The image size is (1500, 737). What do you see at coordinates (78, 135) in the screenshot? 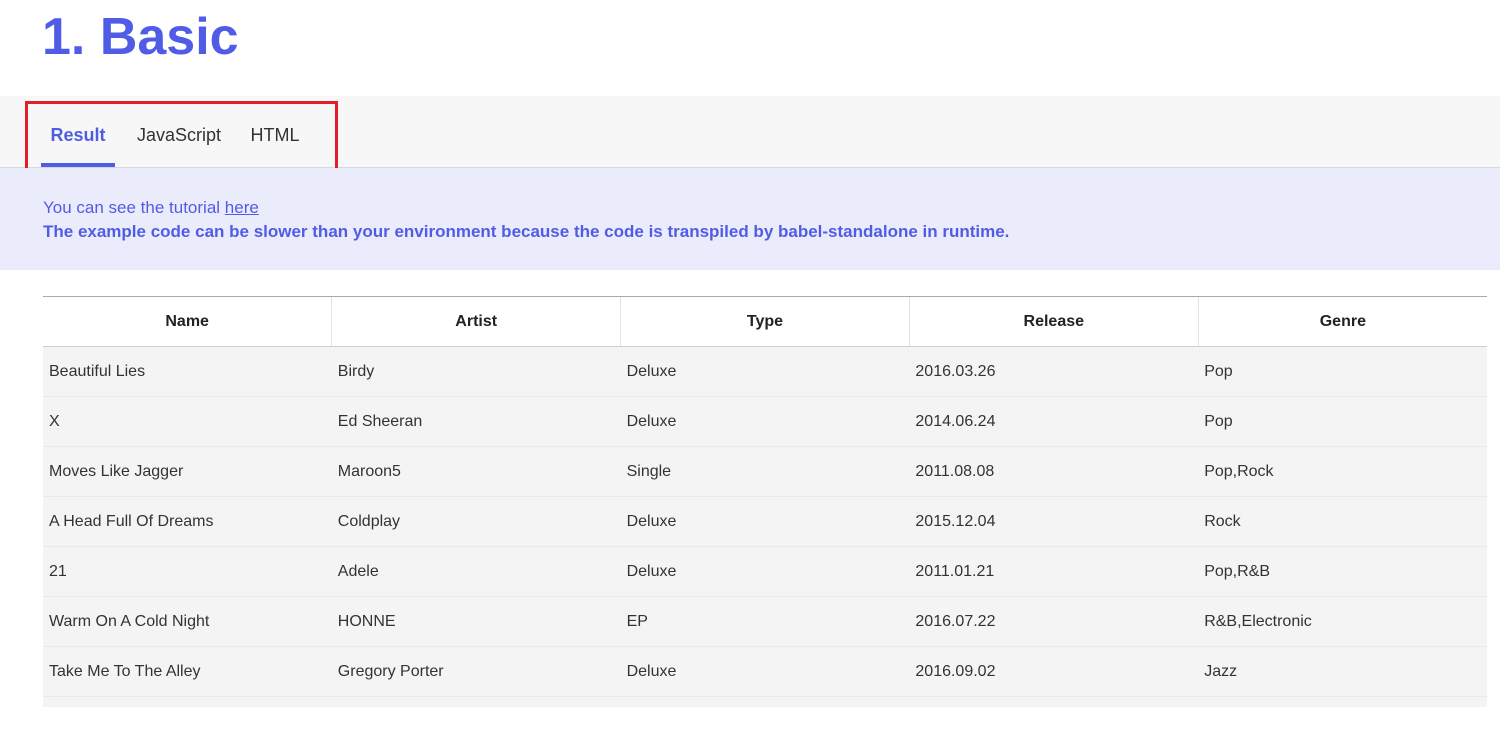
I see `tab-result-label: Result` at bounding box center [78, 135].